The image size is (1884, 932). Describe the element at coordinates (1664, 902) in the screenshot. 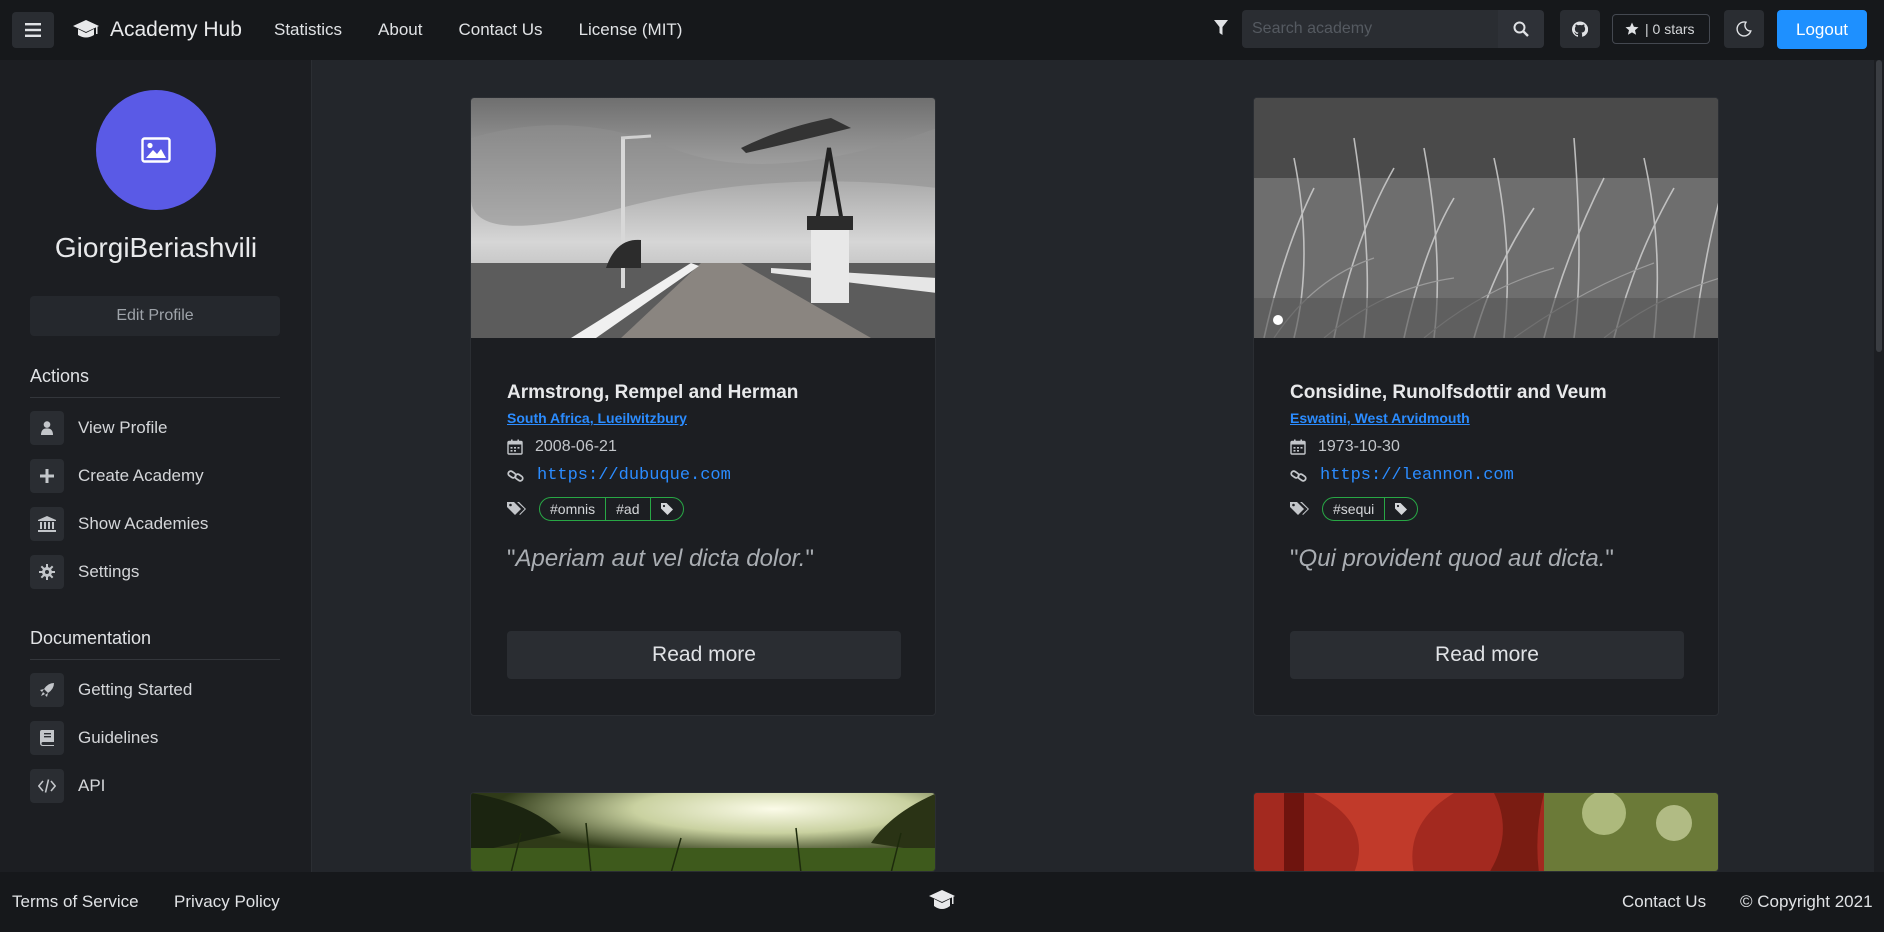

I see `footer-contact-us-link: Contact Us` at that location.